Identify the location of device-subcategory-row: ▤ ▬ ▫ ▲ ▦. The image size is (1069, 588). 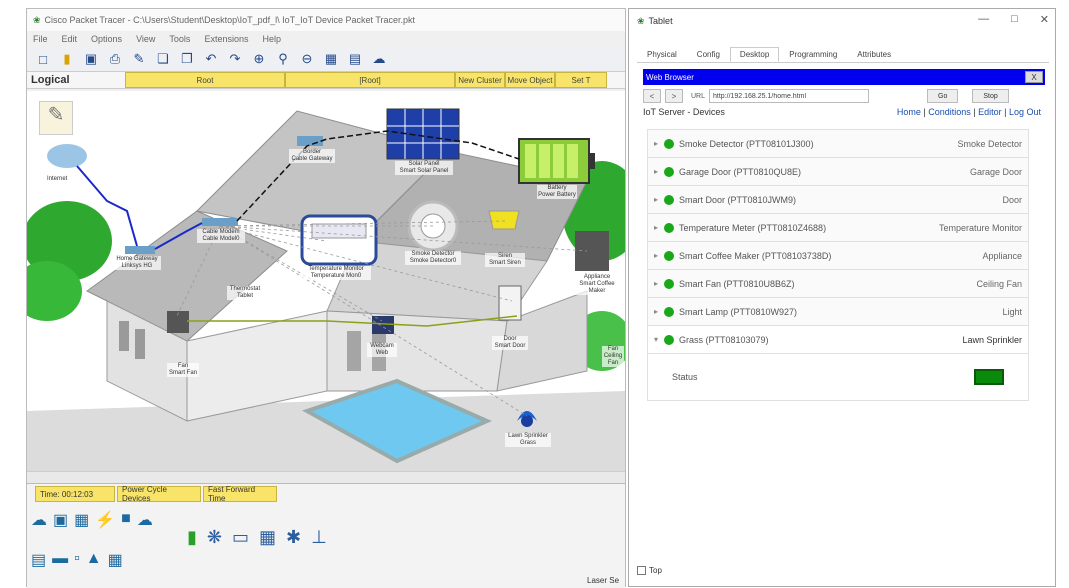
(106, 567).